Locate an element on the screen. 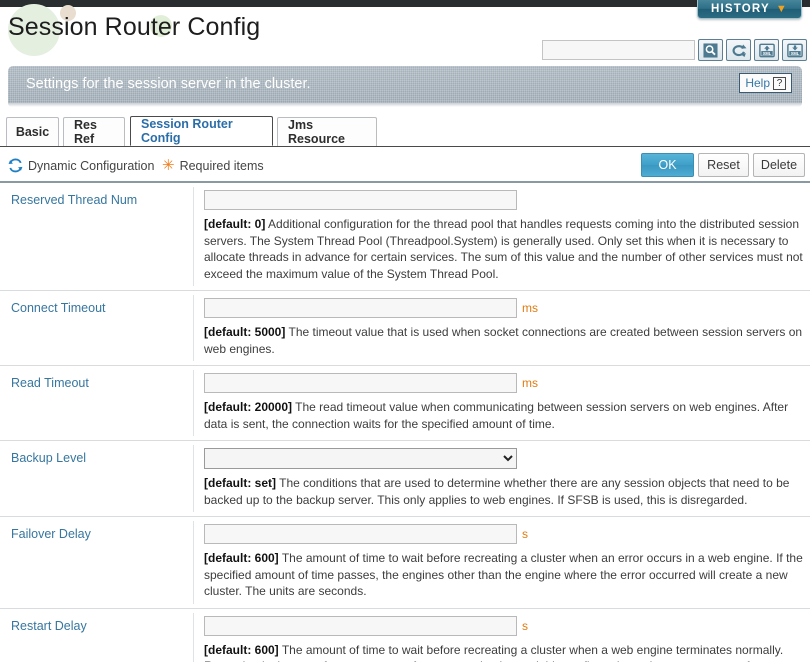 Image resolution: width=810 pixels, height=662 pixels. subheader-shadow is located at coordinates (405, 105).